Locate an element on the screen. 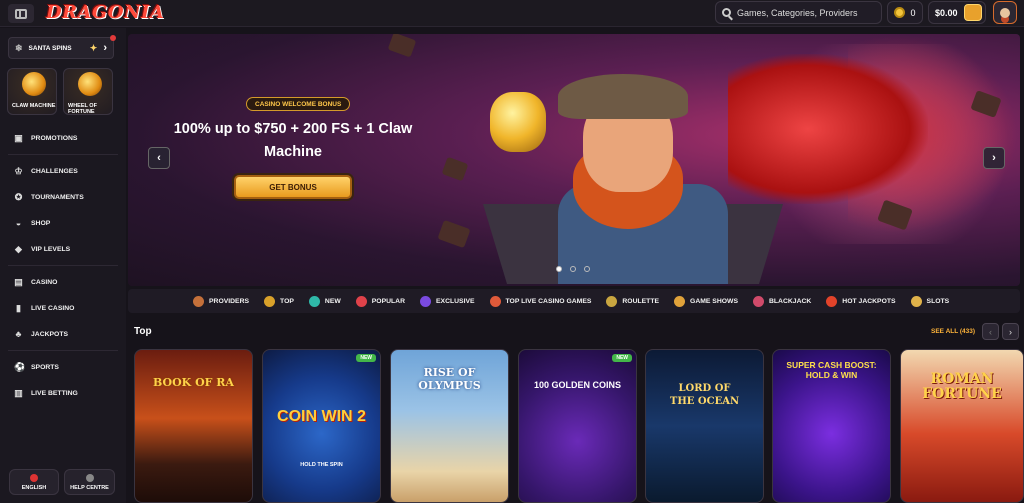 The image size is (1024, 503). wheel-icon is located at coordinates (680, 301).